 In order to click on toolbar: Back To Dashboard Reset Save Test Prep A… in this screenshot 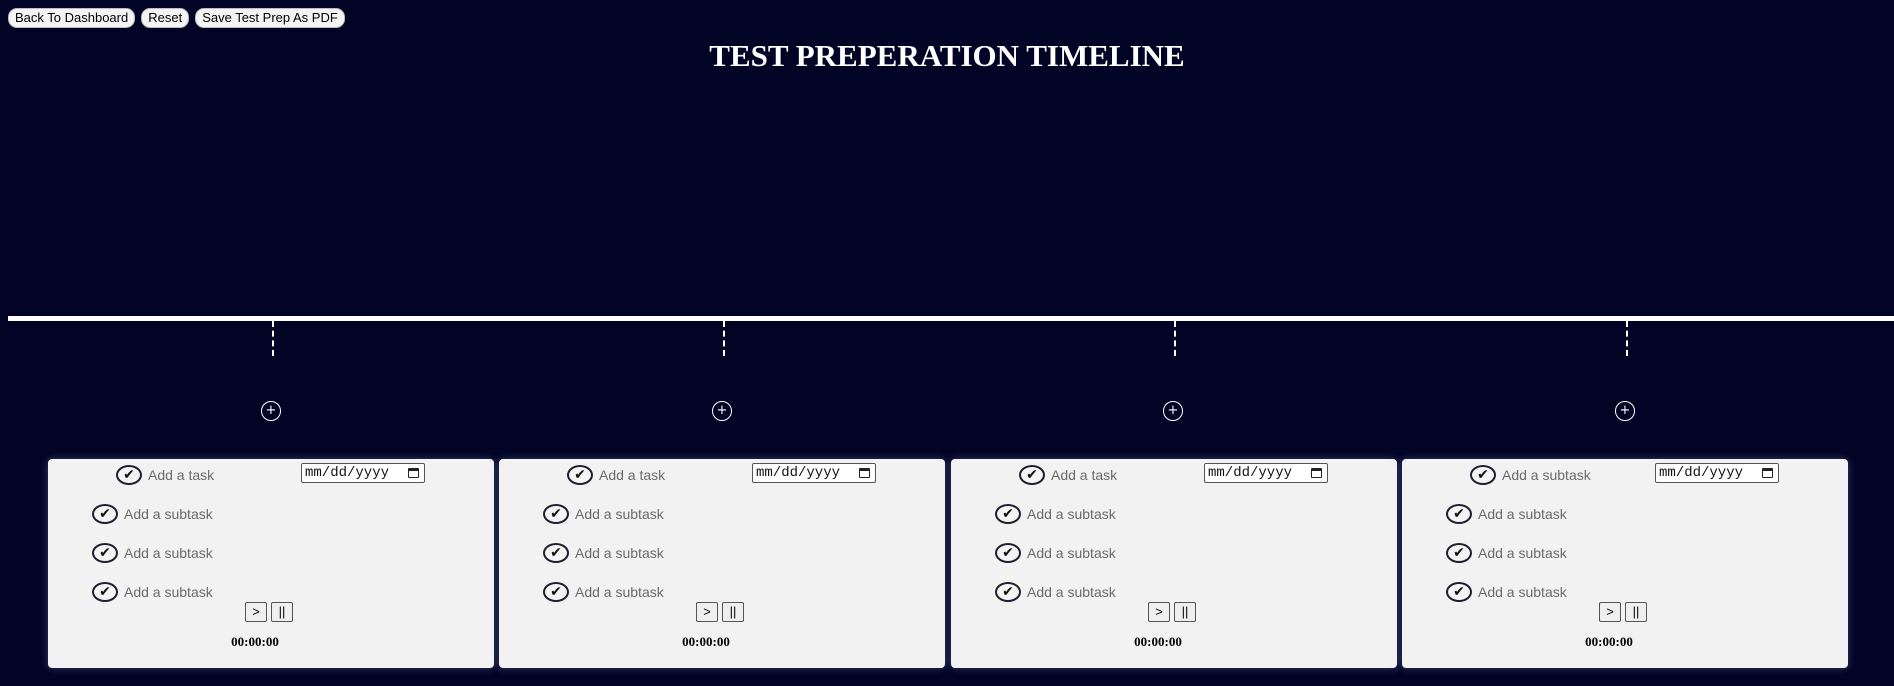, I will do `click(176, 18)`.